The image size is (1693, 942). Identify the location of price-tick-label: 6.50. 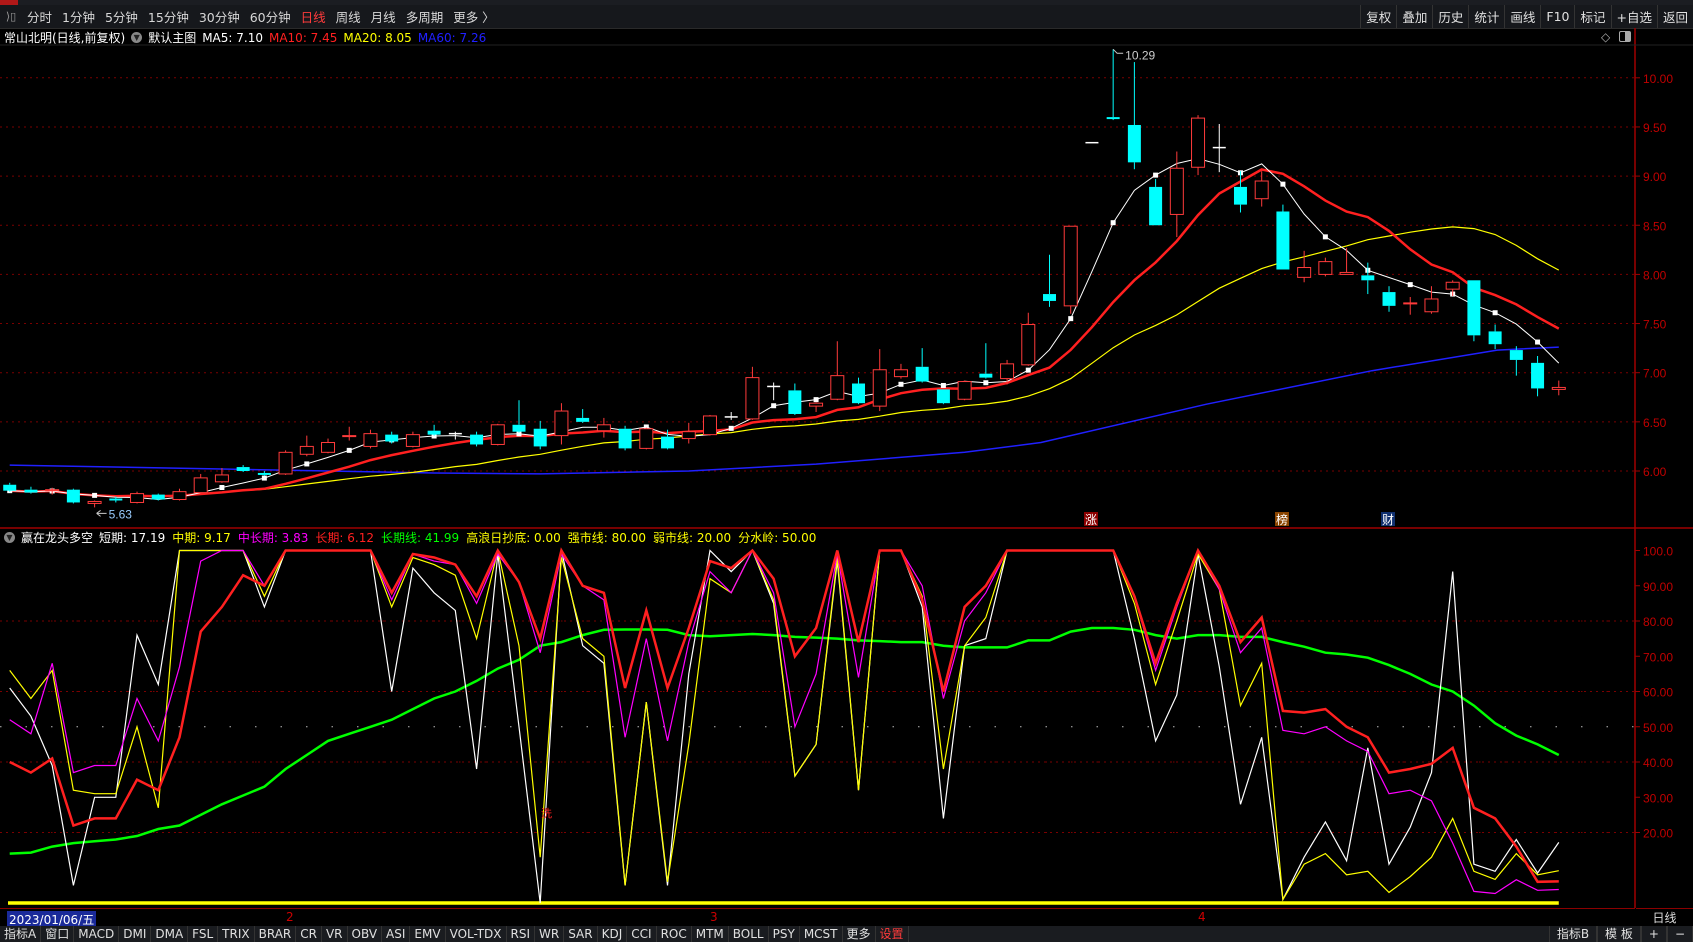
(1655, 423).